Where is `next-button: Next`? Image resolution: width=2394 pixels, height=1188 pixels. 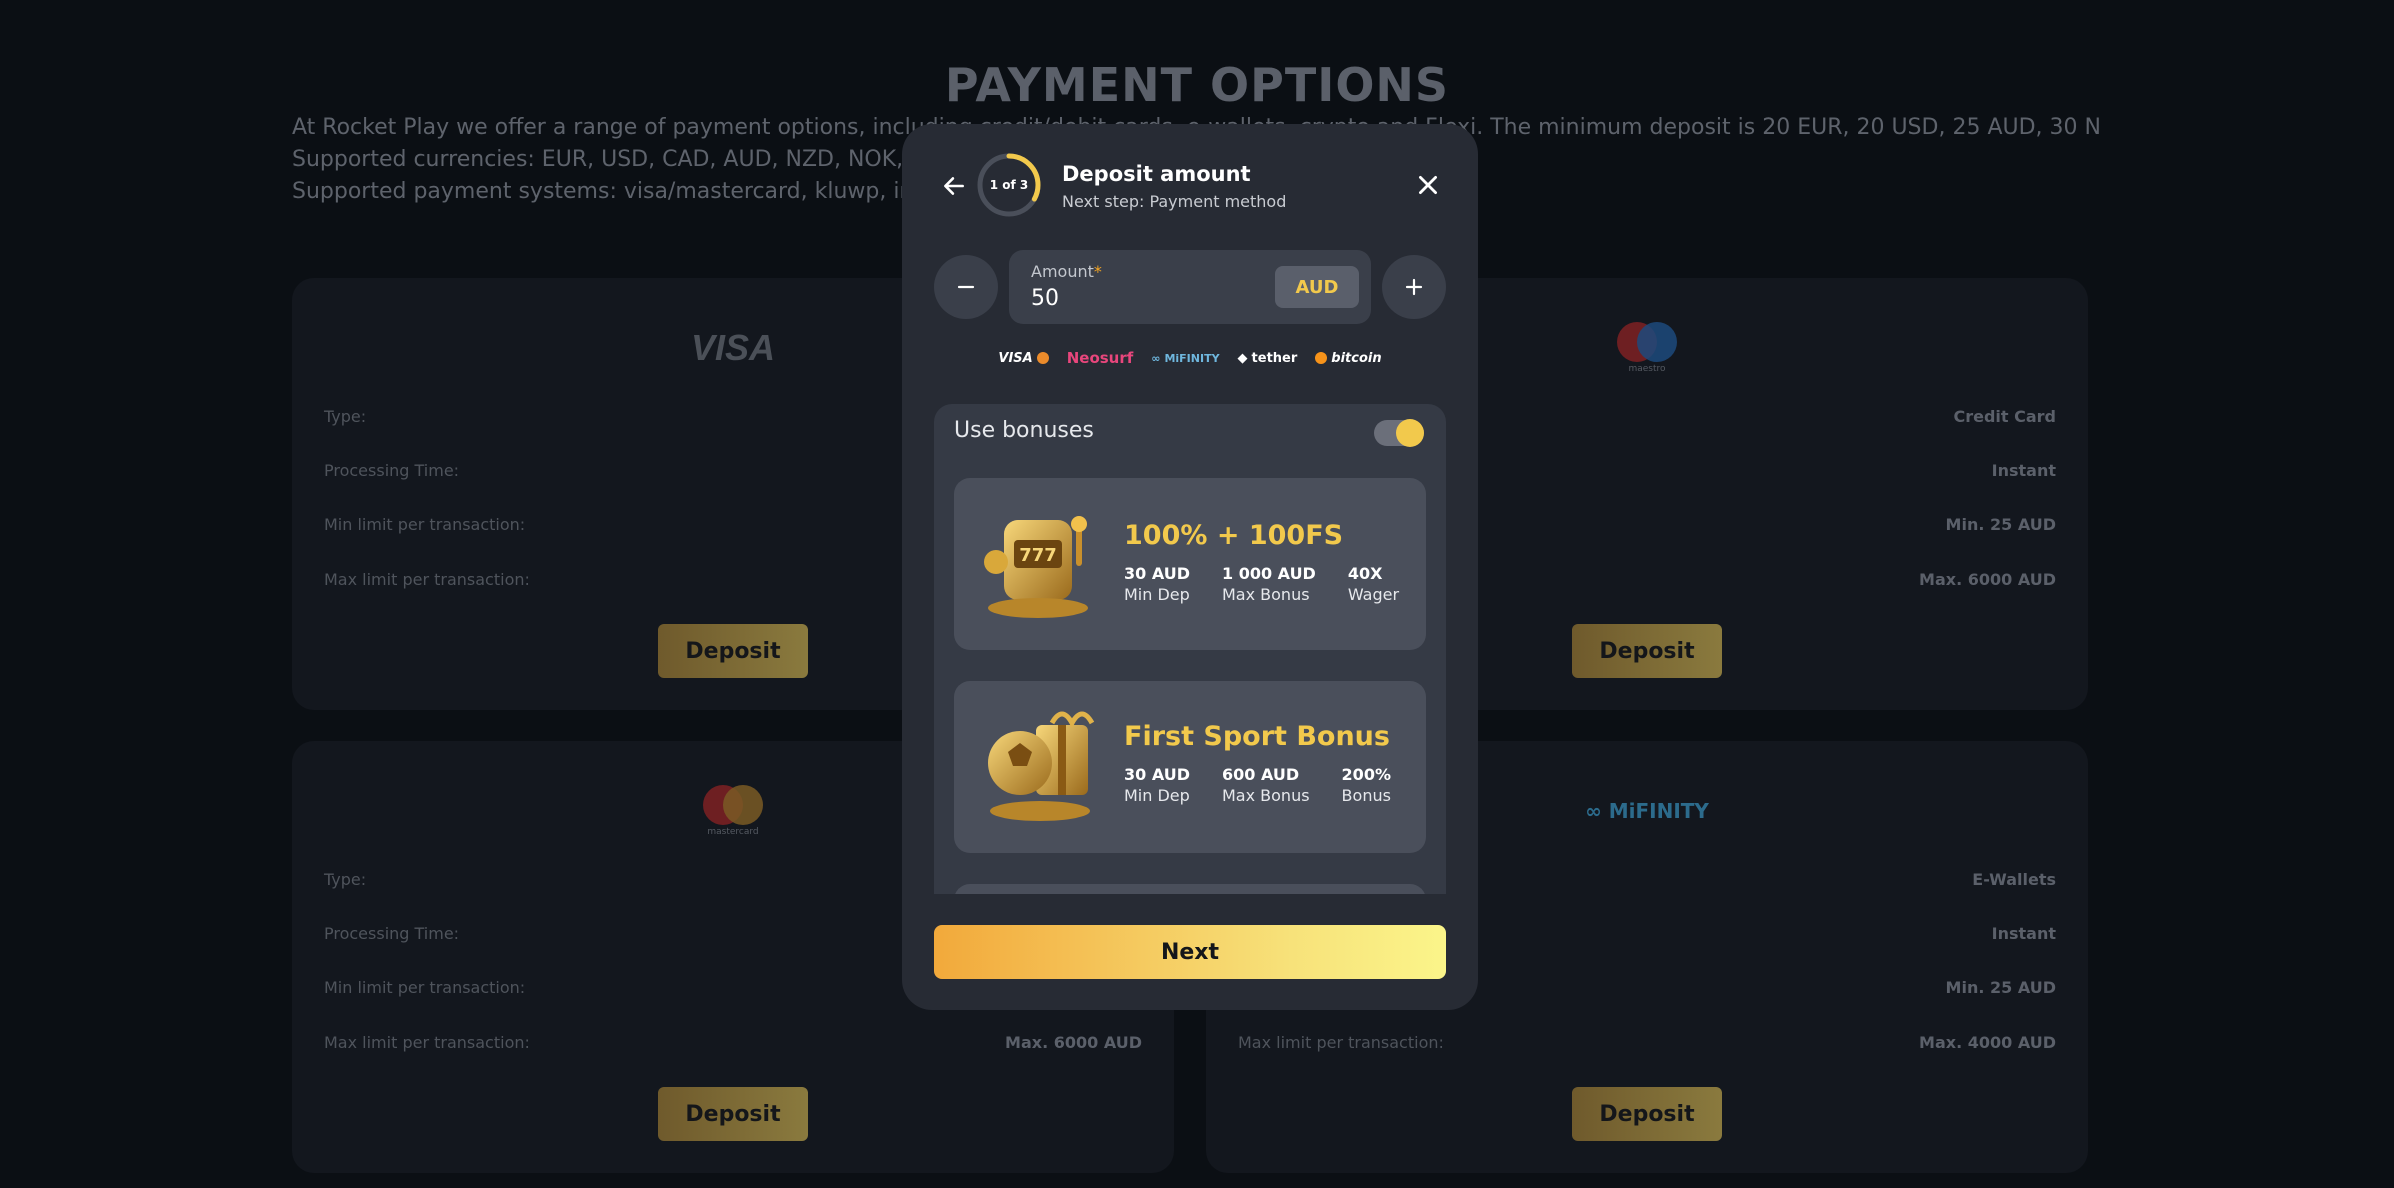
next-button: Next is located at coordinates (1190, 952).